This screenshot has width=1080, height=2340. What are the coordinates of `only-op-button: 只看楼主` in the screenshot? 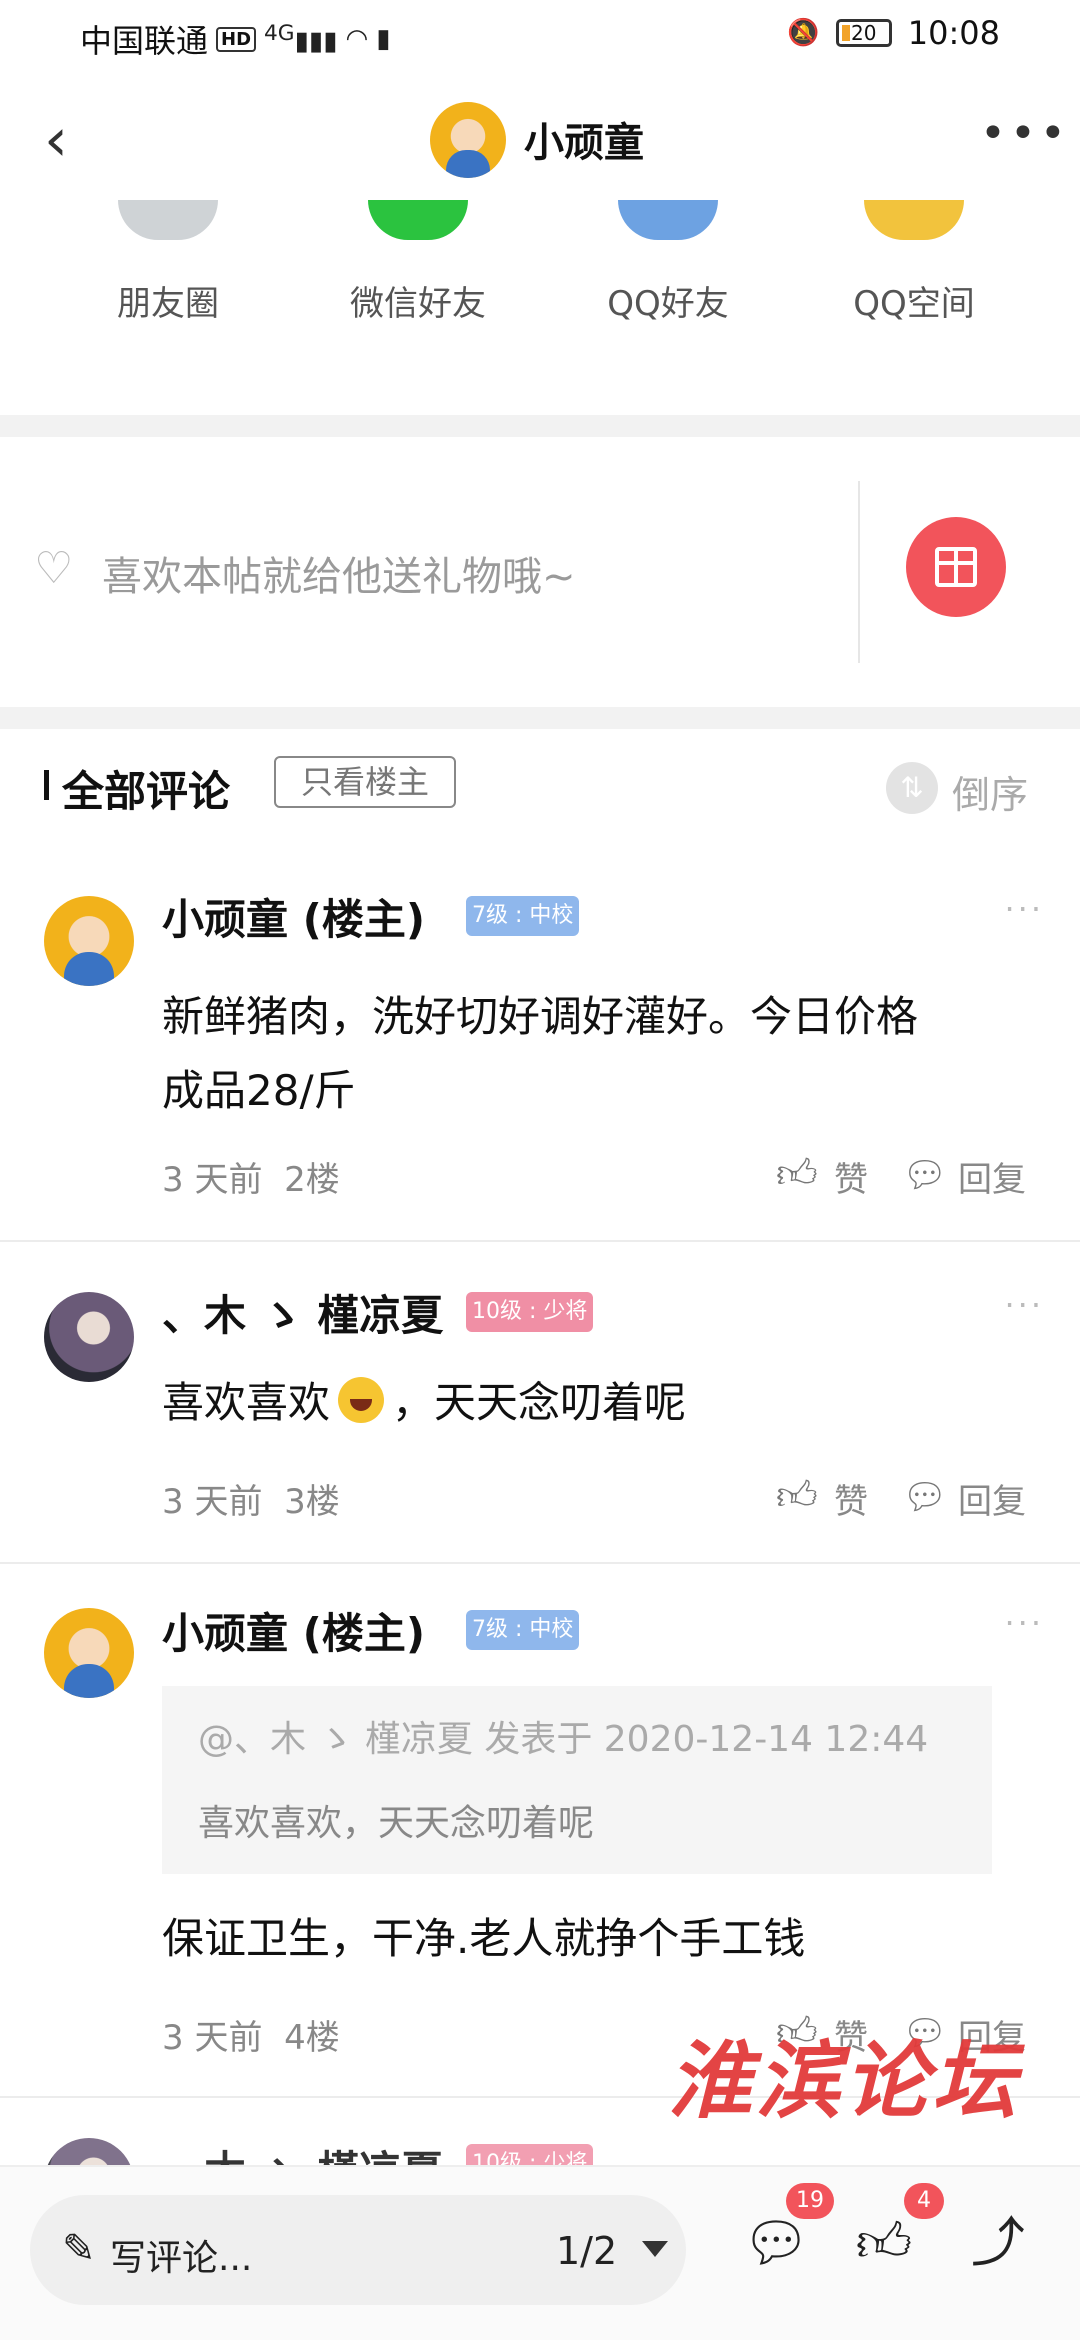 It's located at (365, 782).